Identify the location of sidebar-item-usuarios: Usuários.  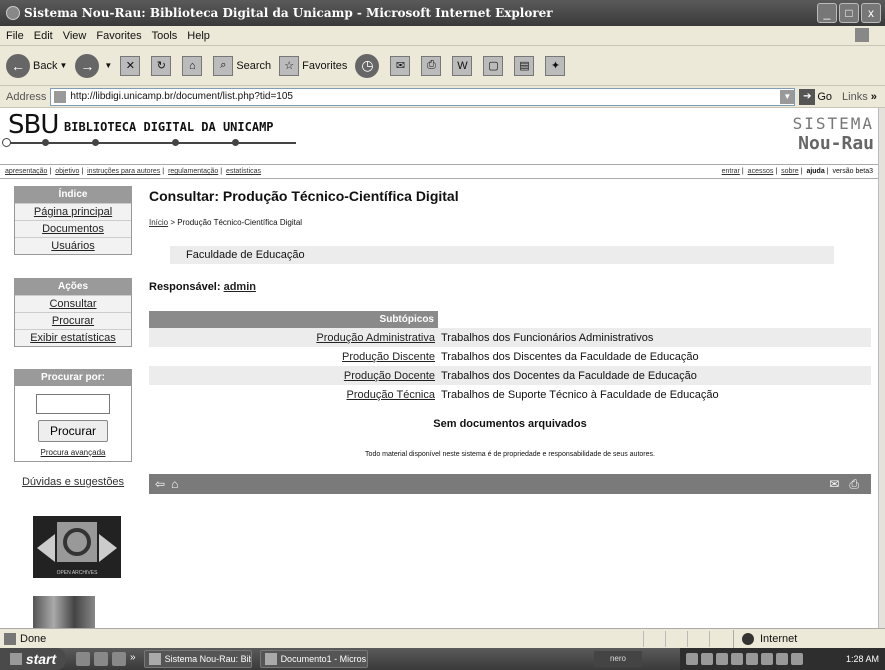
(72, 246).